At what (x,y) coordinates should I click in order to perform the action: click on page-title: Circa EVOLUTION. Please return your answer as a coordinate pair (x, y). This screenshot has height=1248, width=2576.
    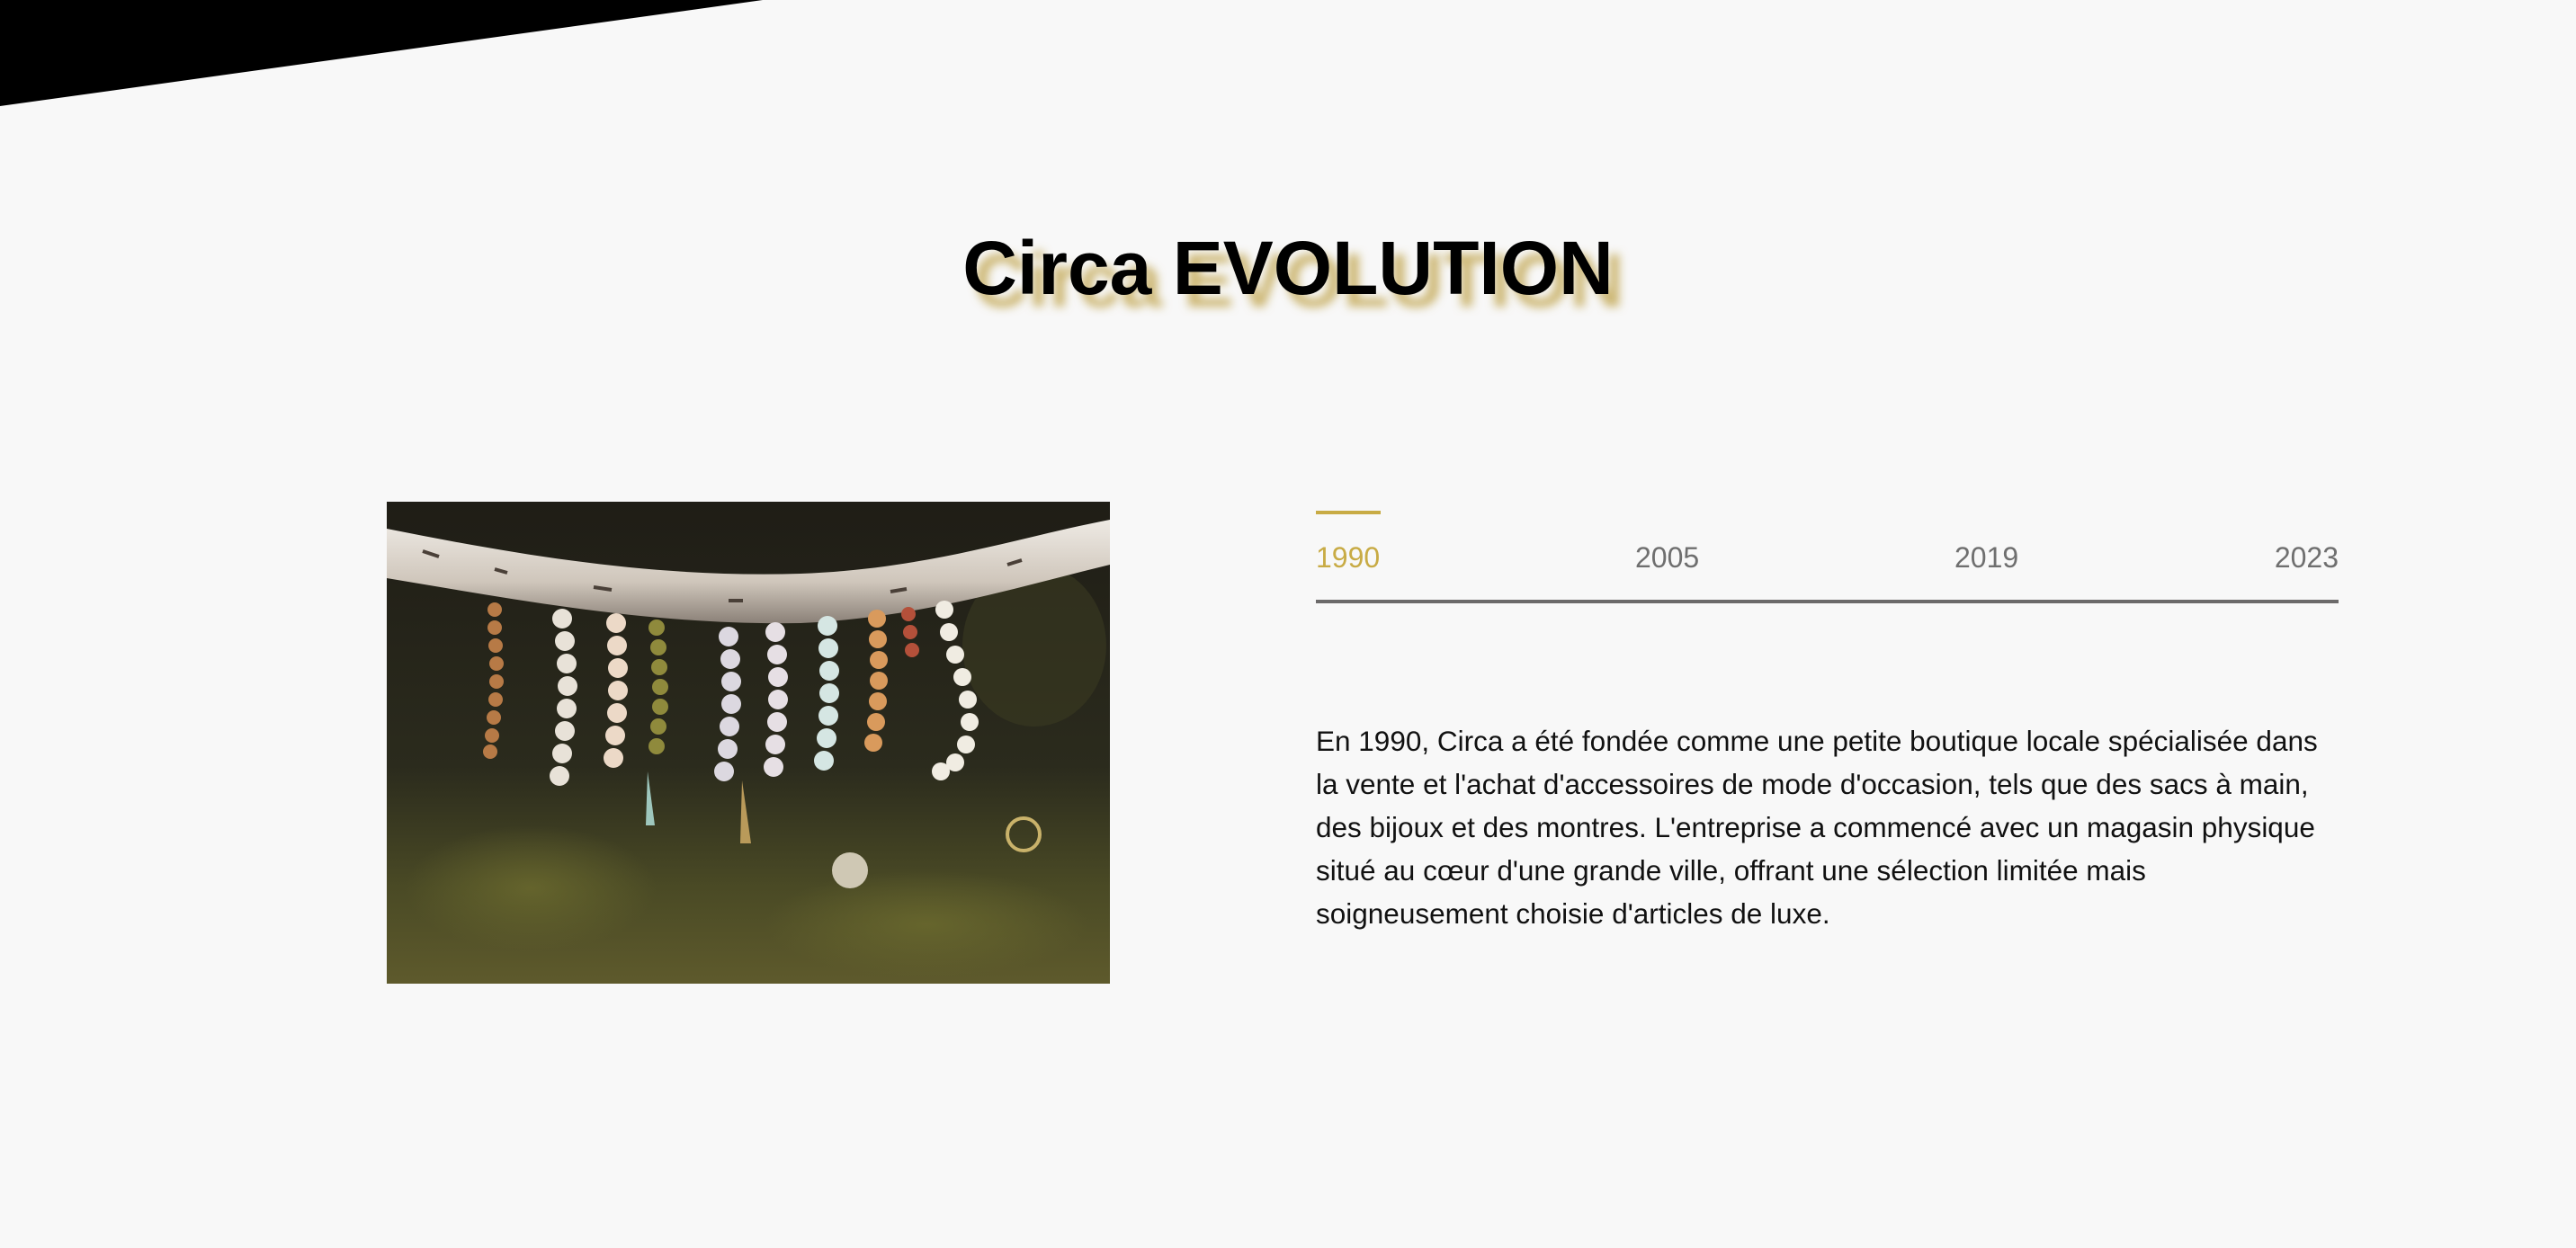
    Looking at the image, I should click on (1288, 268).